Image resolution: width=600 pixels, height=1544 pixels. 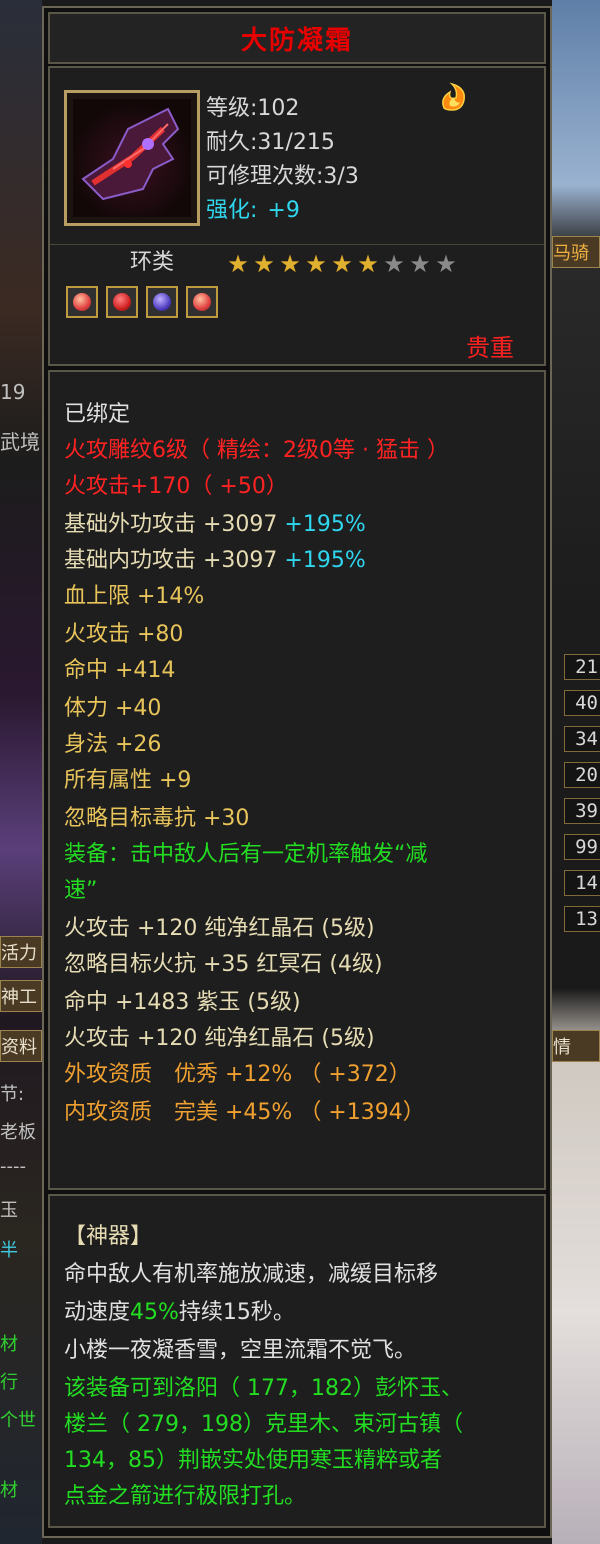 I want to click on item-rarity: 贵重, so click(x=490, y=348).